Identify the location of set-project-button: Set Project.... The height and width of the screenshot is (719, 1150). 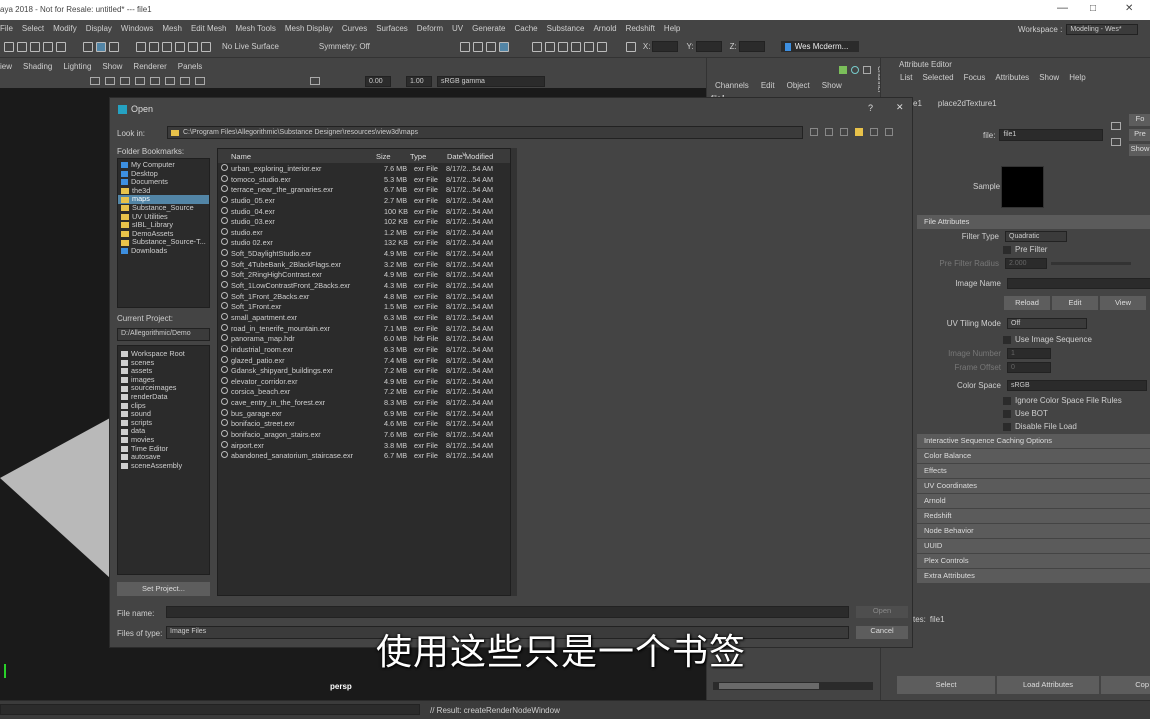
(163, 589).